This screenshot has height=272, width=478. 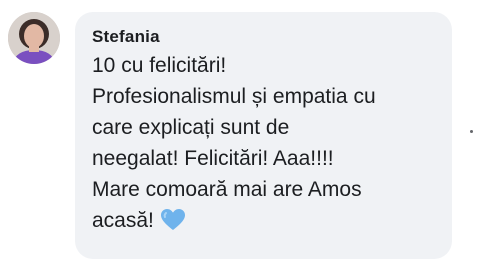 I want to click on profile-photo, so click(x=34, y=38).